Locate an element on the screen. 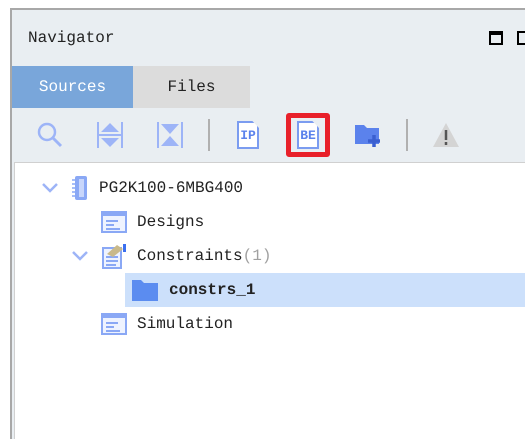  chip-icon is located at coordinates (80, 188).